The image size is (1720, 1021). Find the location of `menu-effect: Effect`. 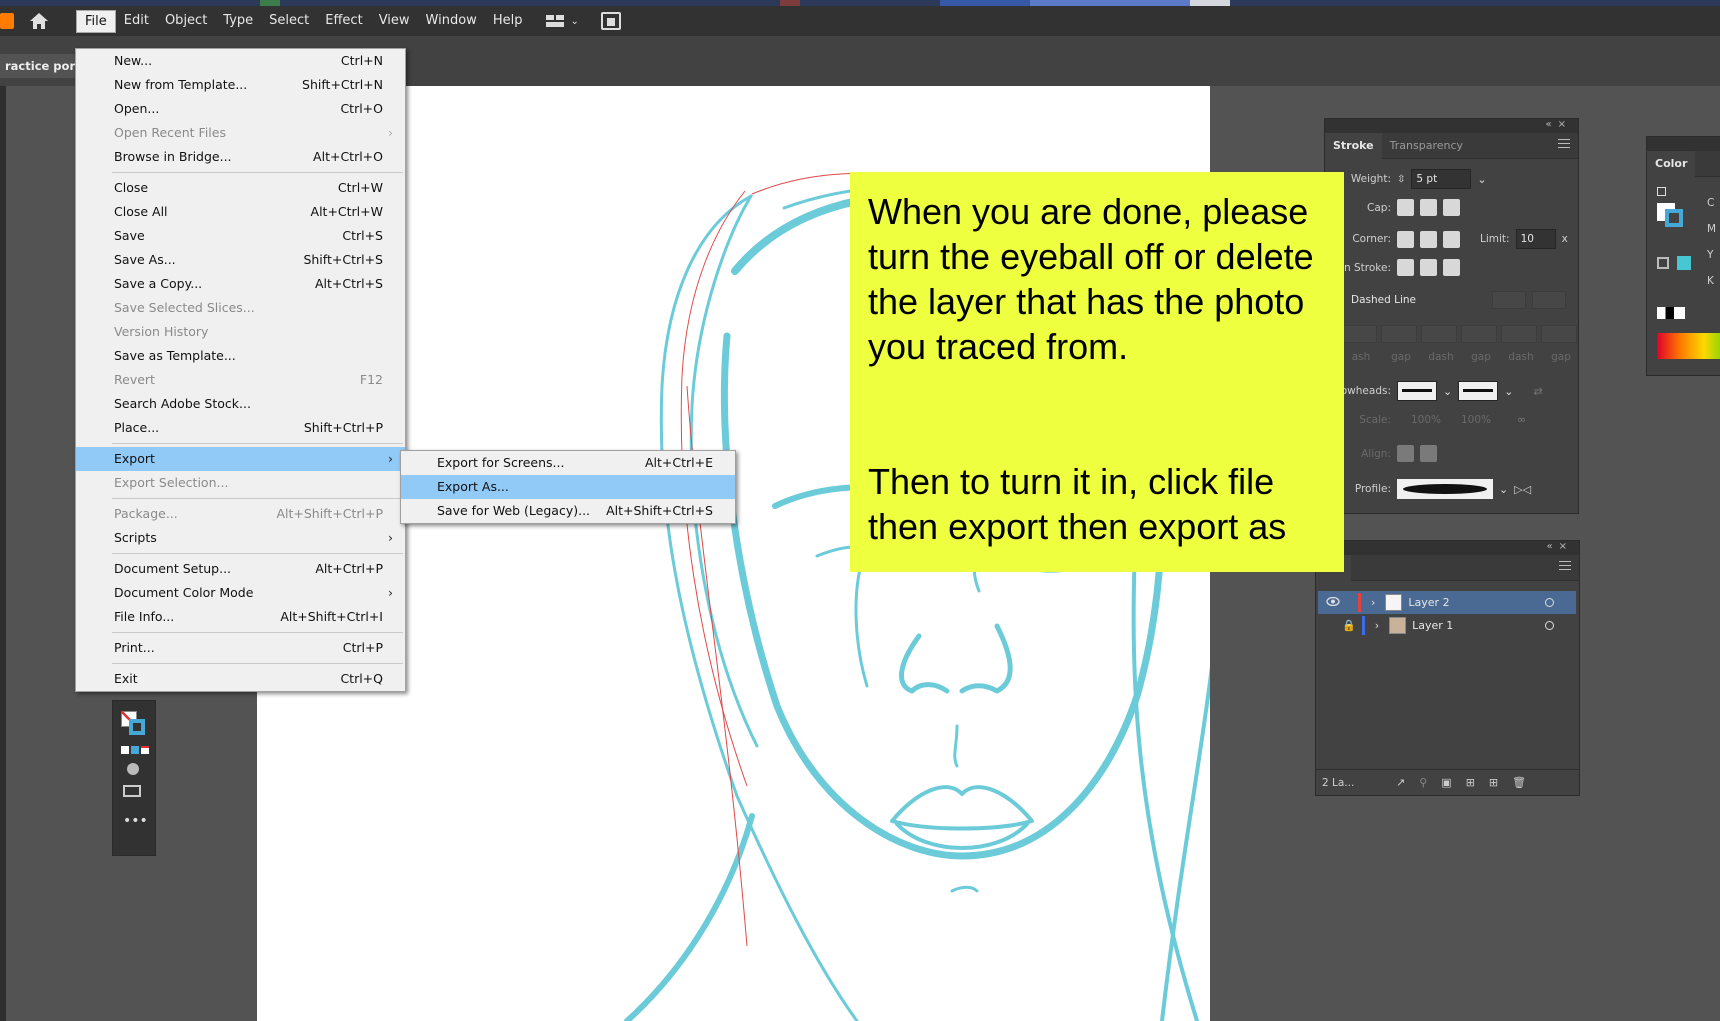

menu-effect: Effect is located at coordinates (343, 21).